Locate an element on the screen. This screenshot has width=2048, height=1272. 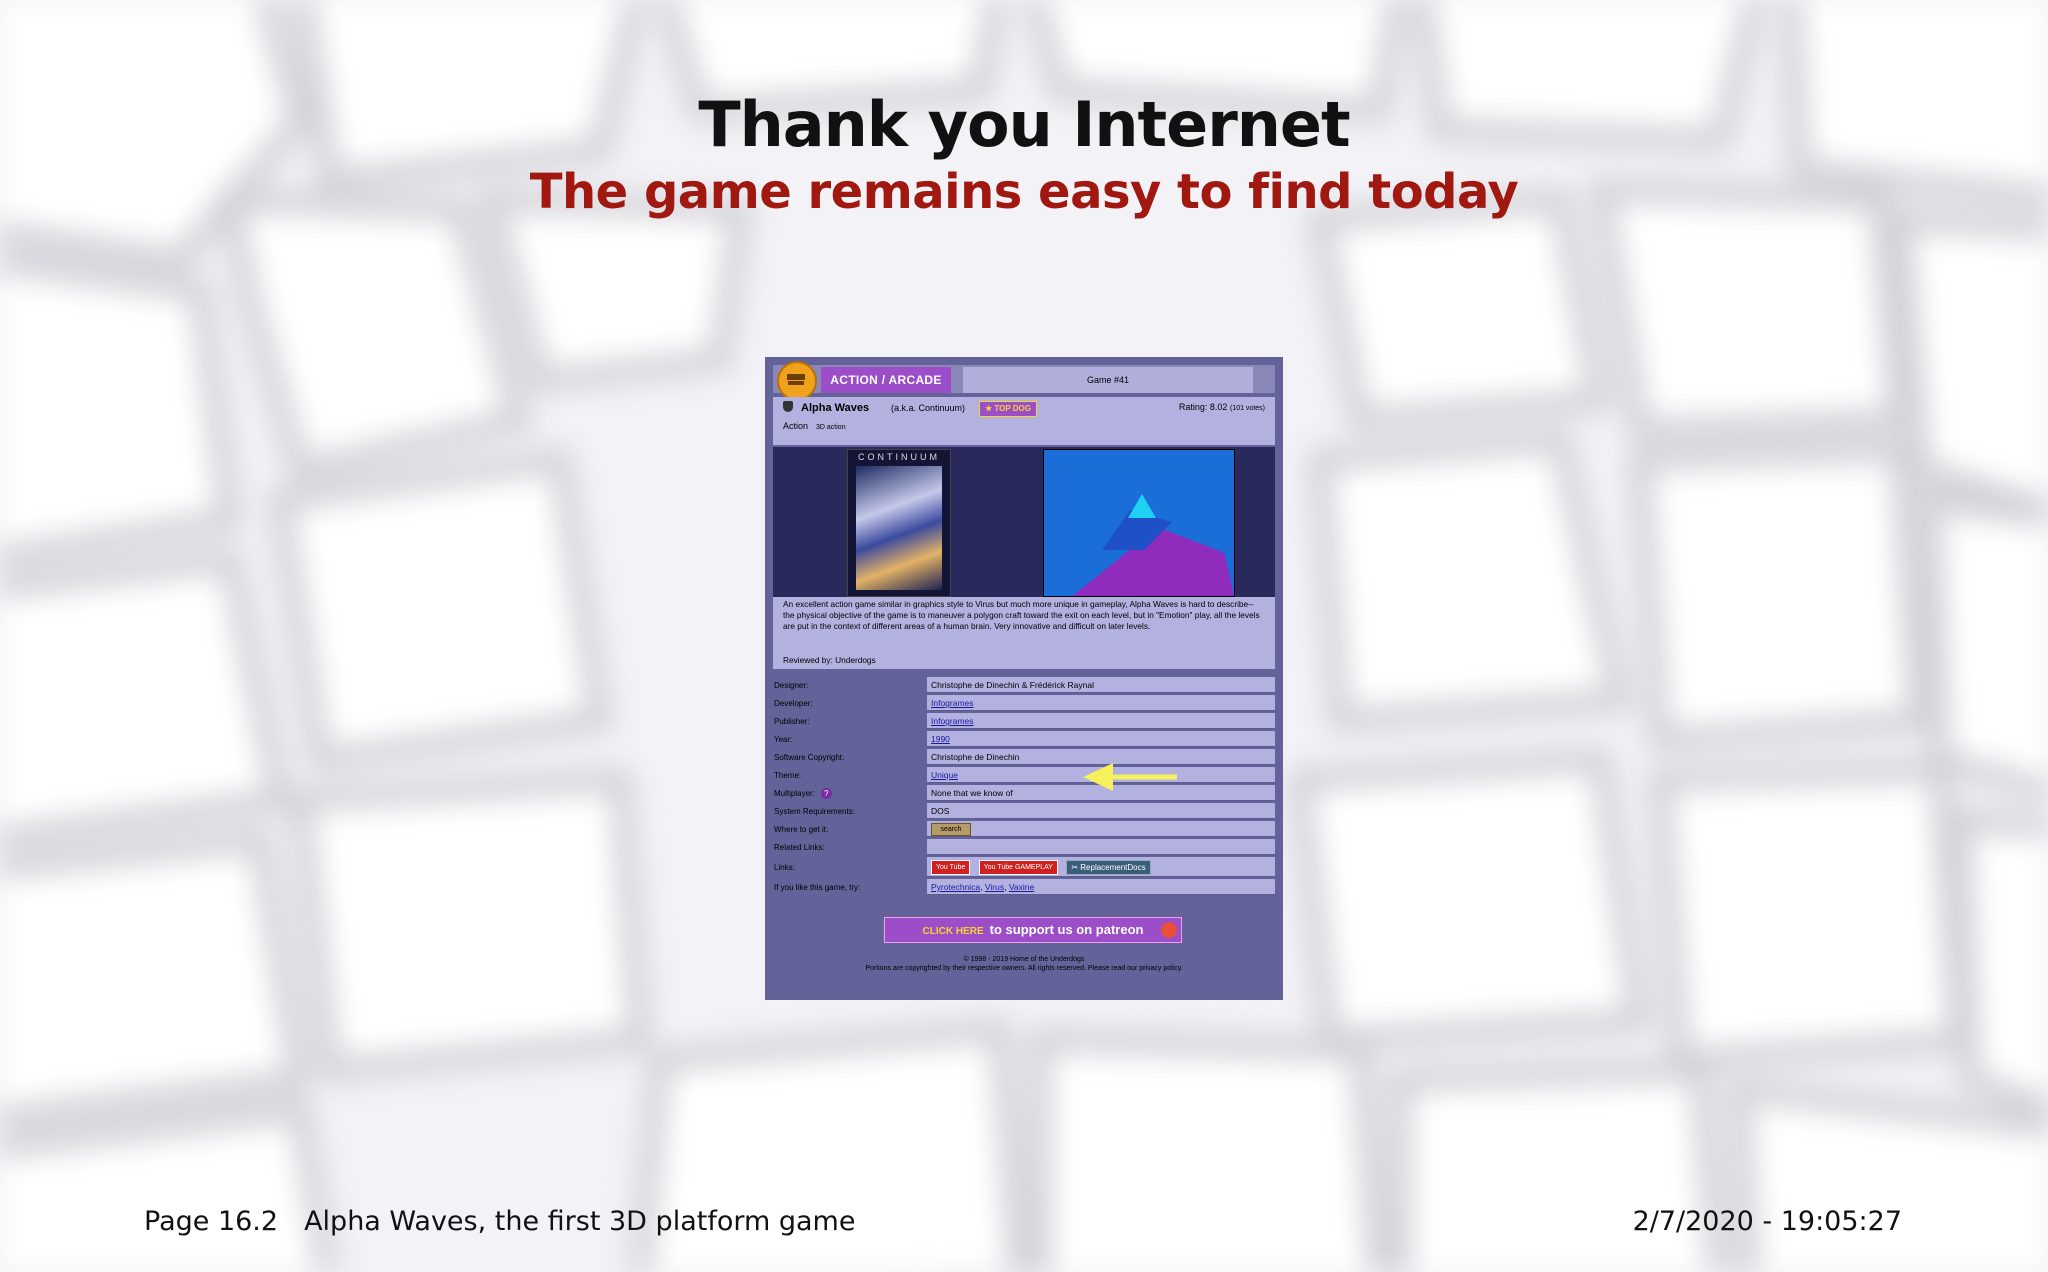
game-images: CONTINUUM is located at coordinates (1024, 522).